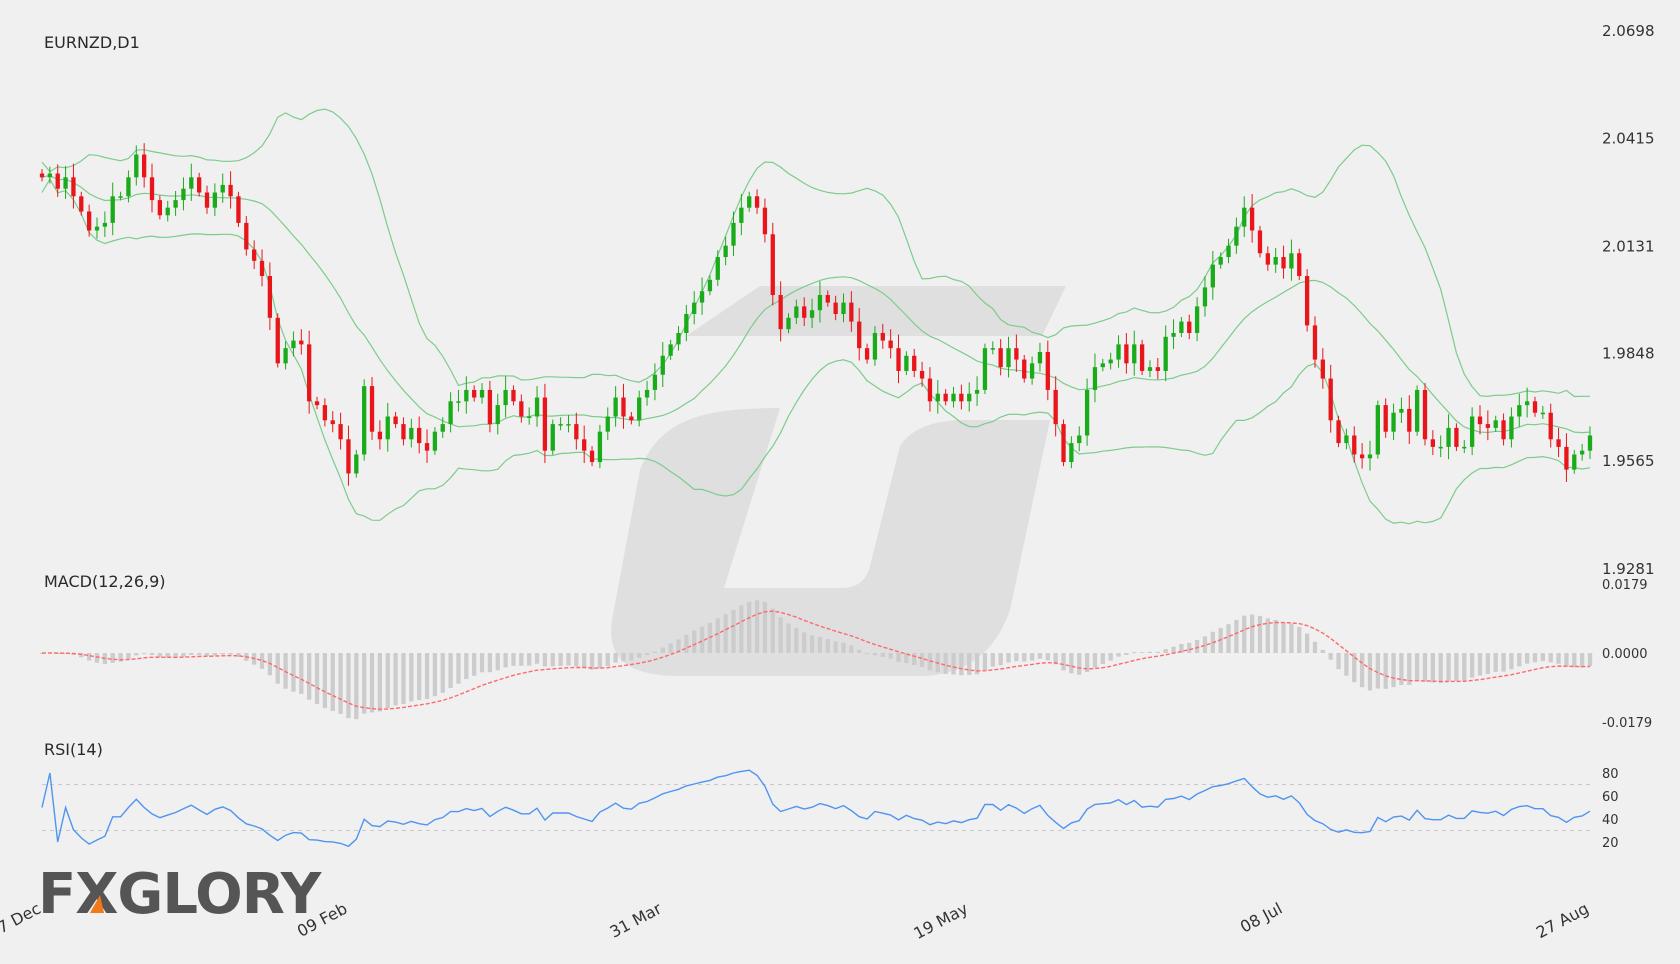 The image size is (1680, 964). What do you see at coordinates (838, 481) in the screenshot?
I see `watermark-emblem` at bounding box center [838, 481].